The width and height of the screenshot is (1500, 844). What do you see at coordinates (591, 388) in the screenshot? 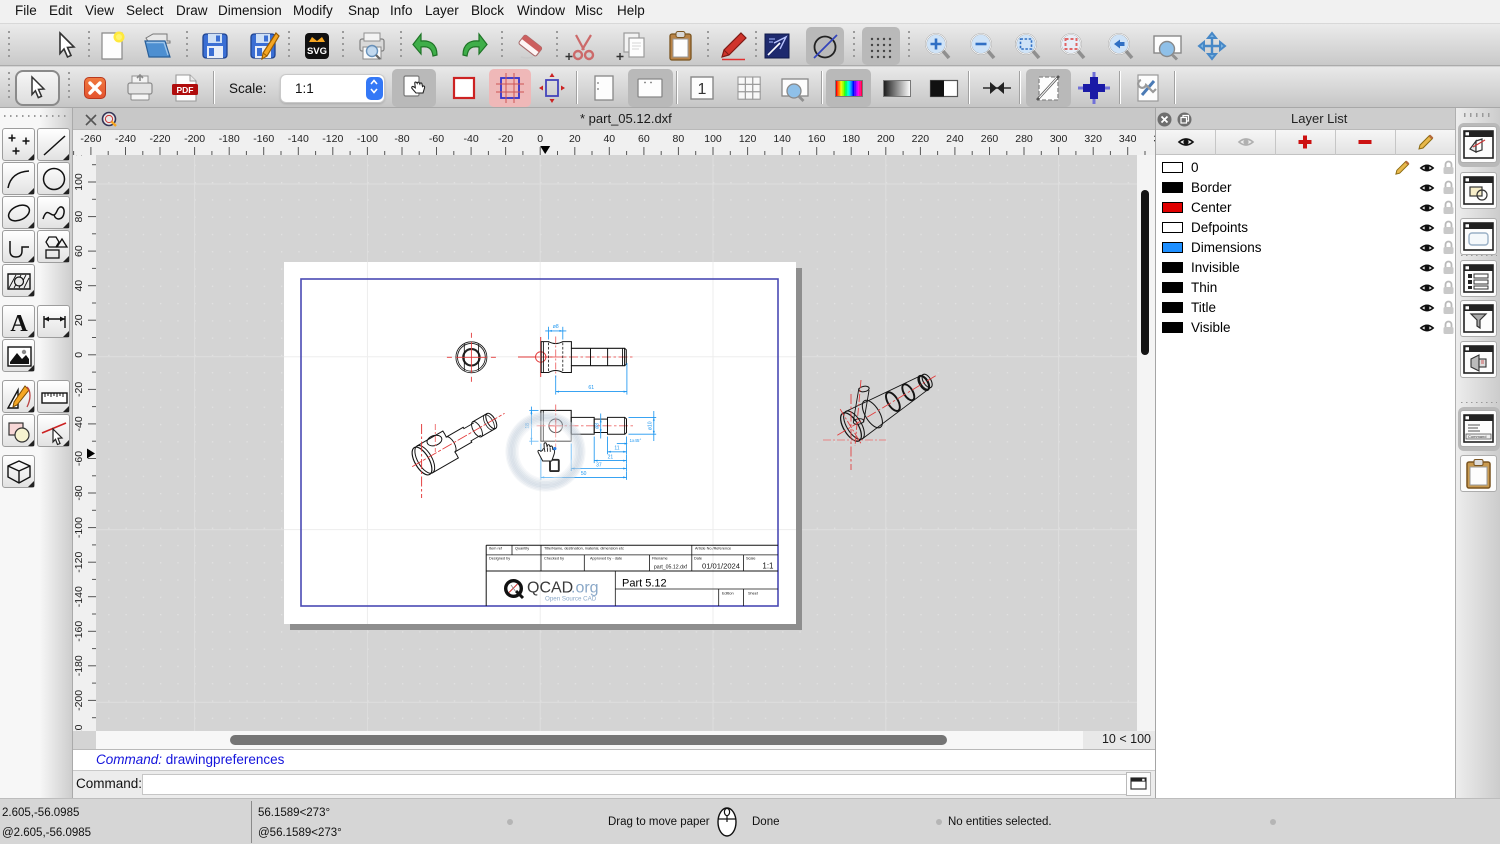
I see `svg-text: 61` at bounding box center [591, 388].